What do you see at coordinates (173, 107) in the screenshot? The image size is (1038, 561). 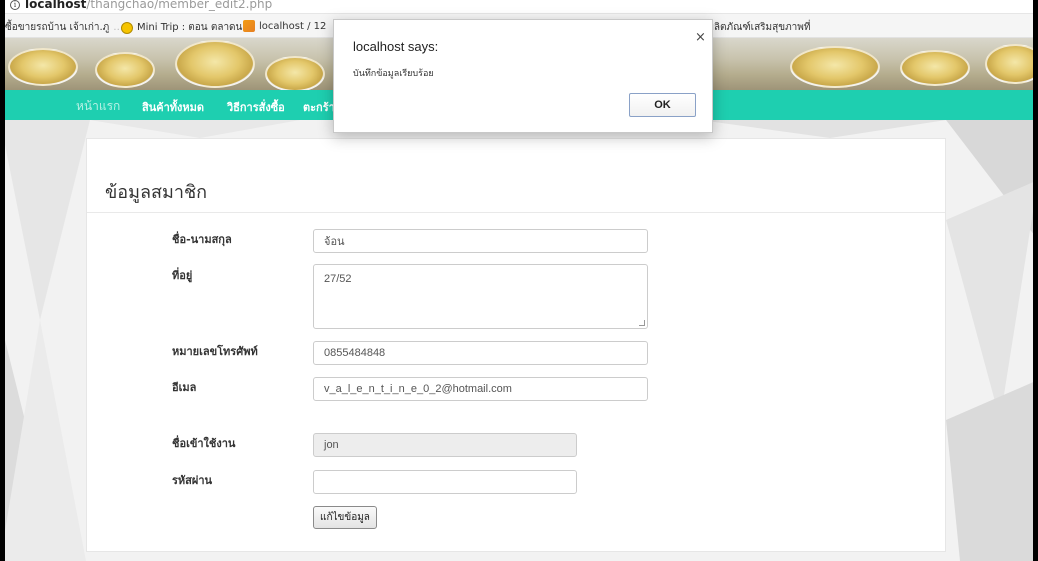 I see `nav-all-products: สินค้าทั้งหมด` at bounding box center [173, 107].